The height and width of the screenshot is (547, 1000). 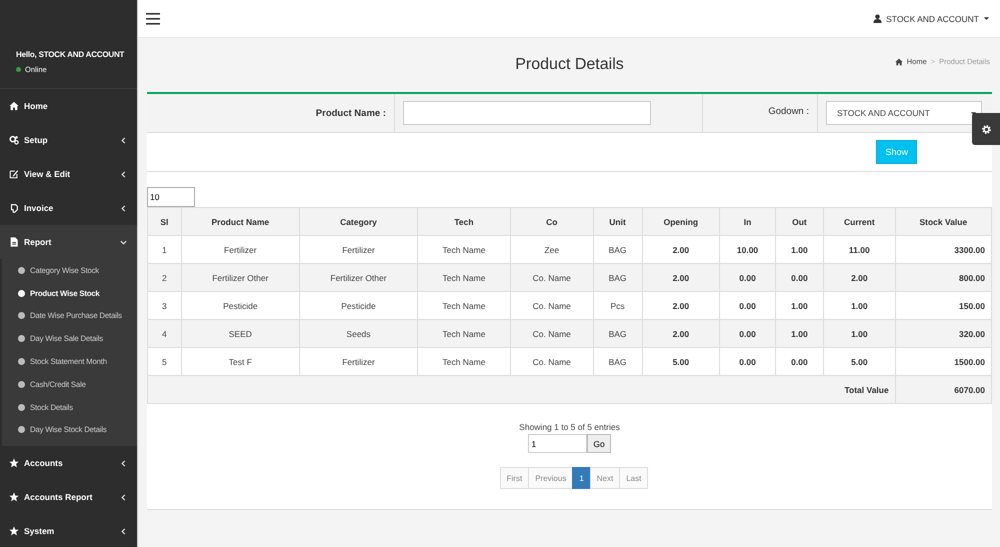 I want to click on field-label: Godown :, so click(x=760, y=113).